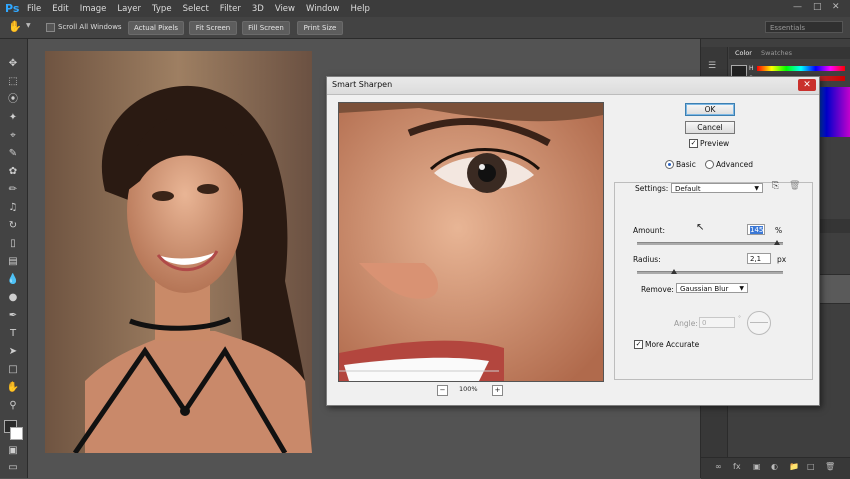 This screenshot has height=479, width=850. I want to click on gradient-tool-icon: ▤, so click(13, 262).